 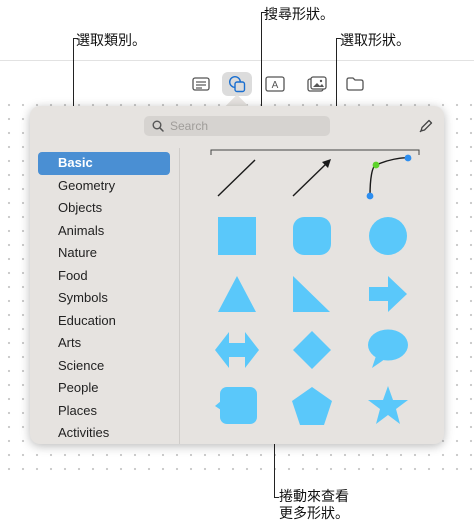 I want to click on triangle-shape, so click(x=237, y=294).